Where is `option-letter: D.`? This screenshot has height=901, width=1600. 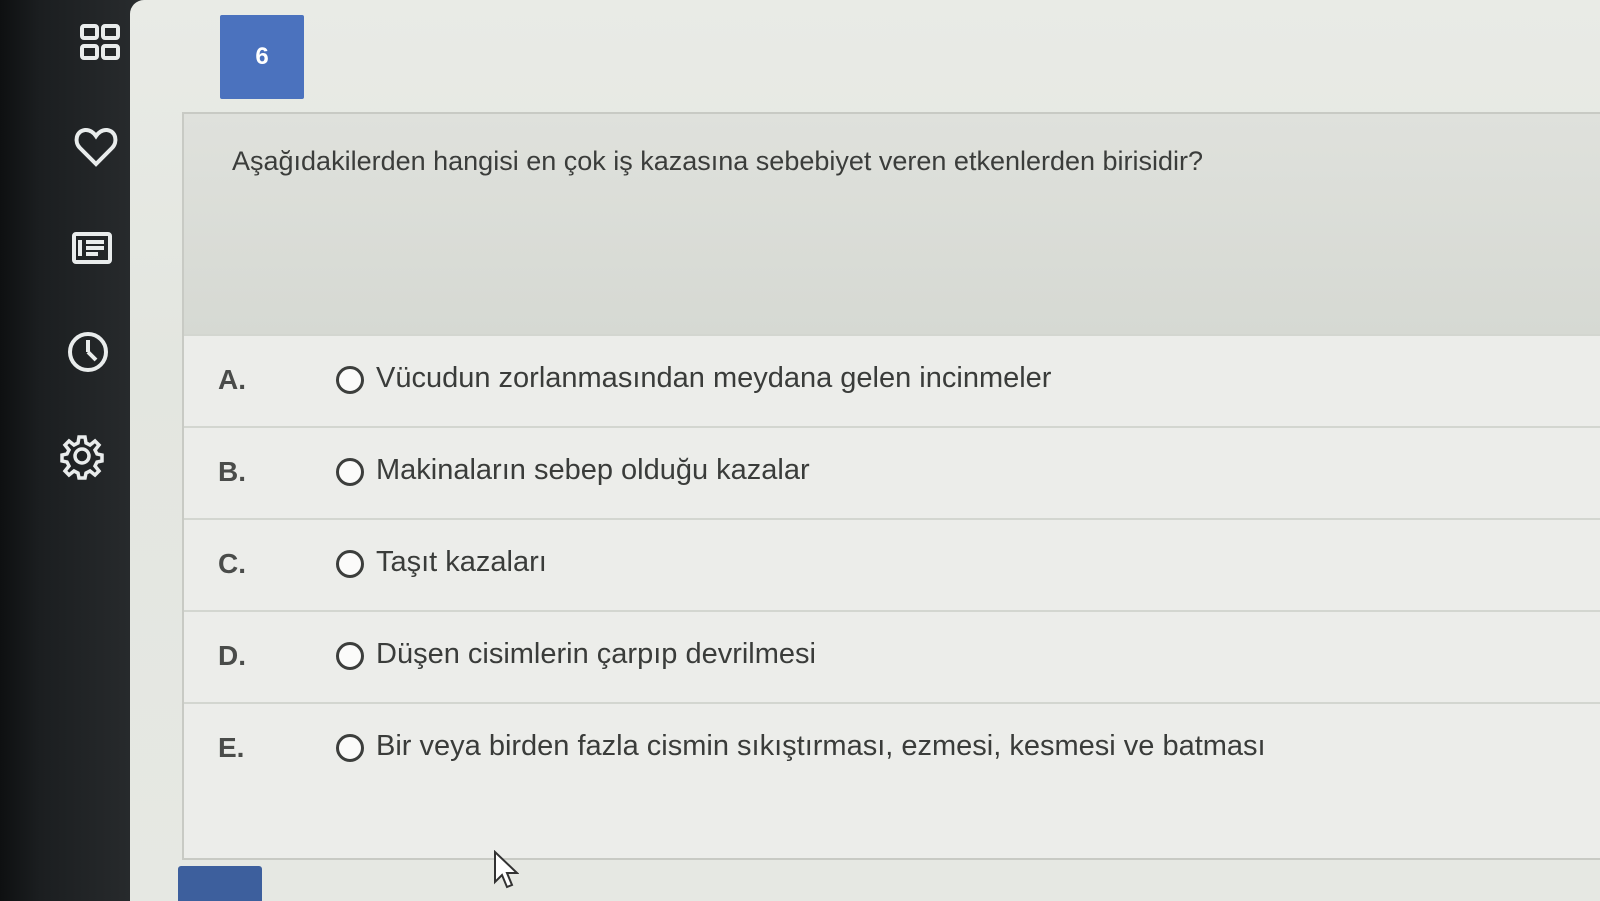
option-letter: D. is located at coordinates (232, 655).